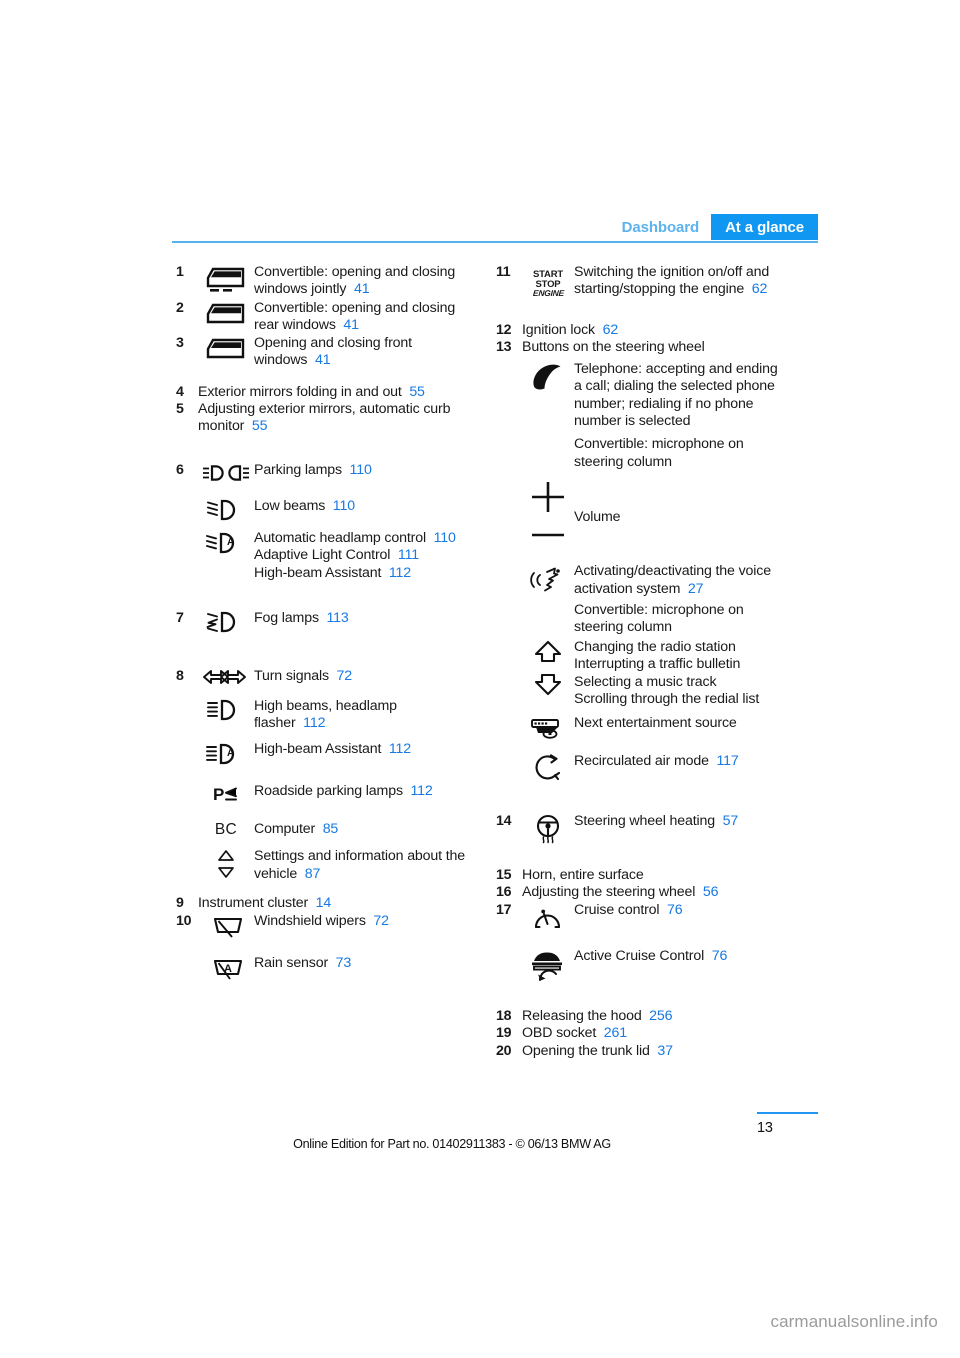 The height and width of the screenshot is (1358, 960). What do you see at coordinates (764, 227) in the screenshot?
I see `breadcrumb-at-a-glance: At a glance` at bounding box center [764, 227].